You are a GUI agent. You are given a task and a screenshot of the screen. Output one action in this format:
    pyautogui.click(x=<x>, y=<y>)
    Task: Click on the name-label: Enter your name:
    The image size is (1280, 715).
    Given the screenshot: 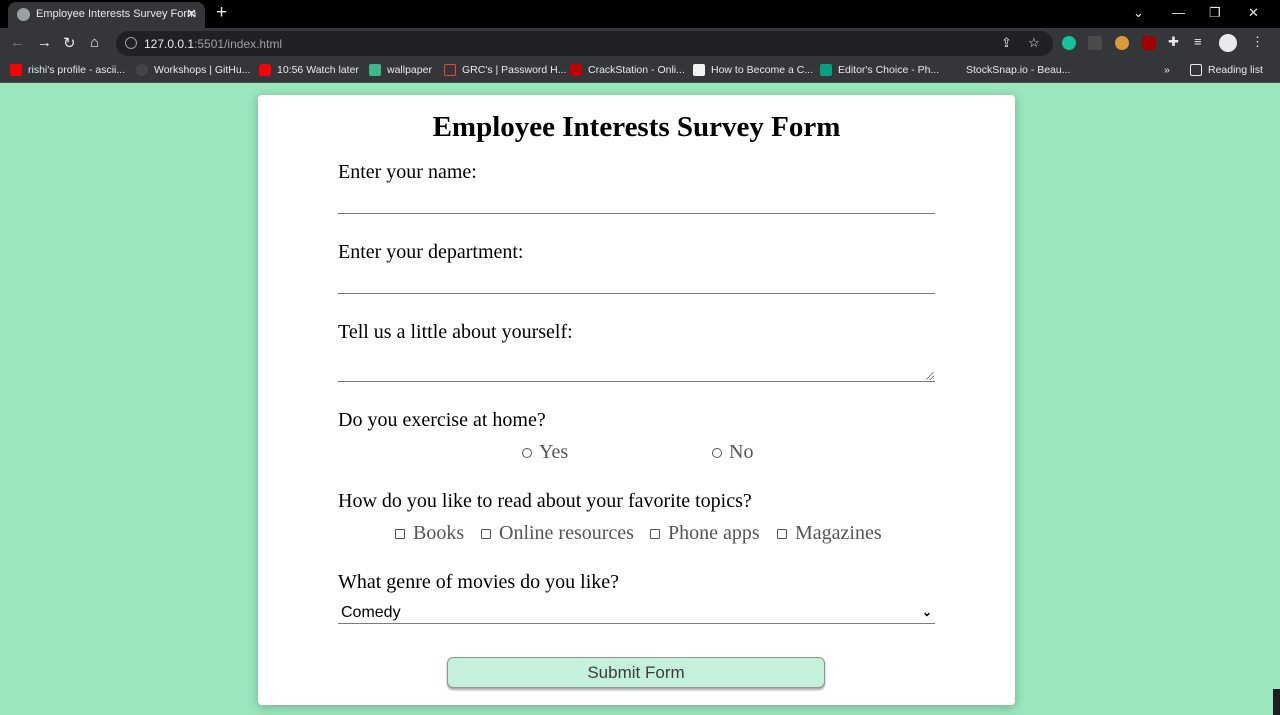 What is the action you would take?
    pyautogui.click(x=407, y=172)
    